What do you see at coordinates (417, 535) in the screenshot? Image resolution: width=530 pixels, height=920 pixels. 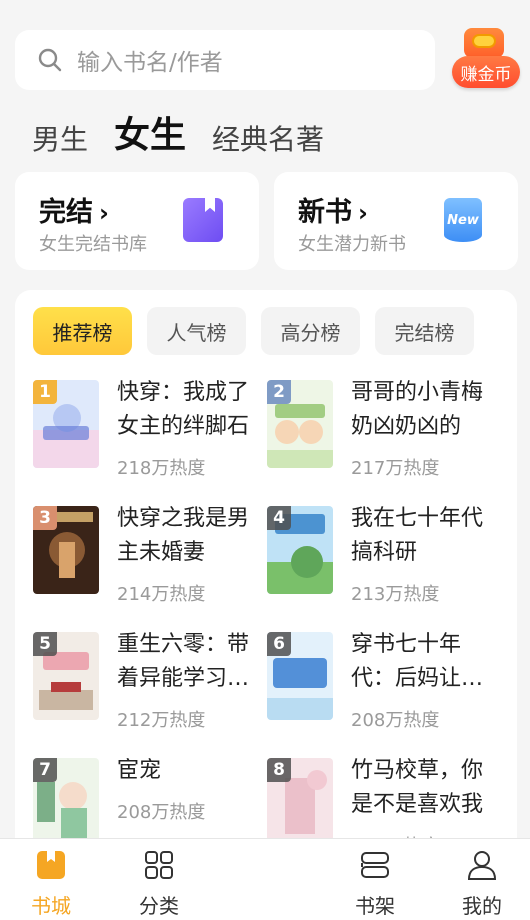 I see `book-title: 我在七十年代搞科研` at bounding box center [417, 535].